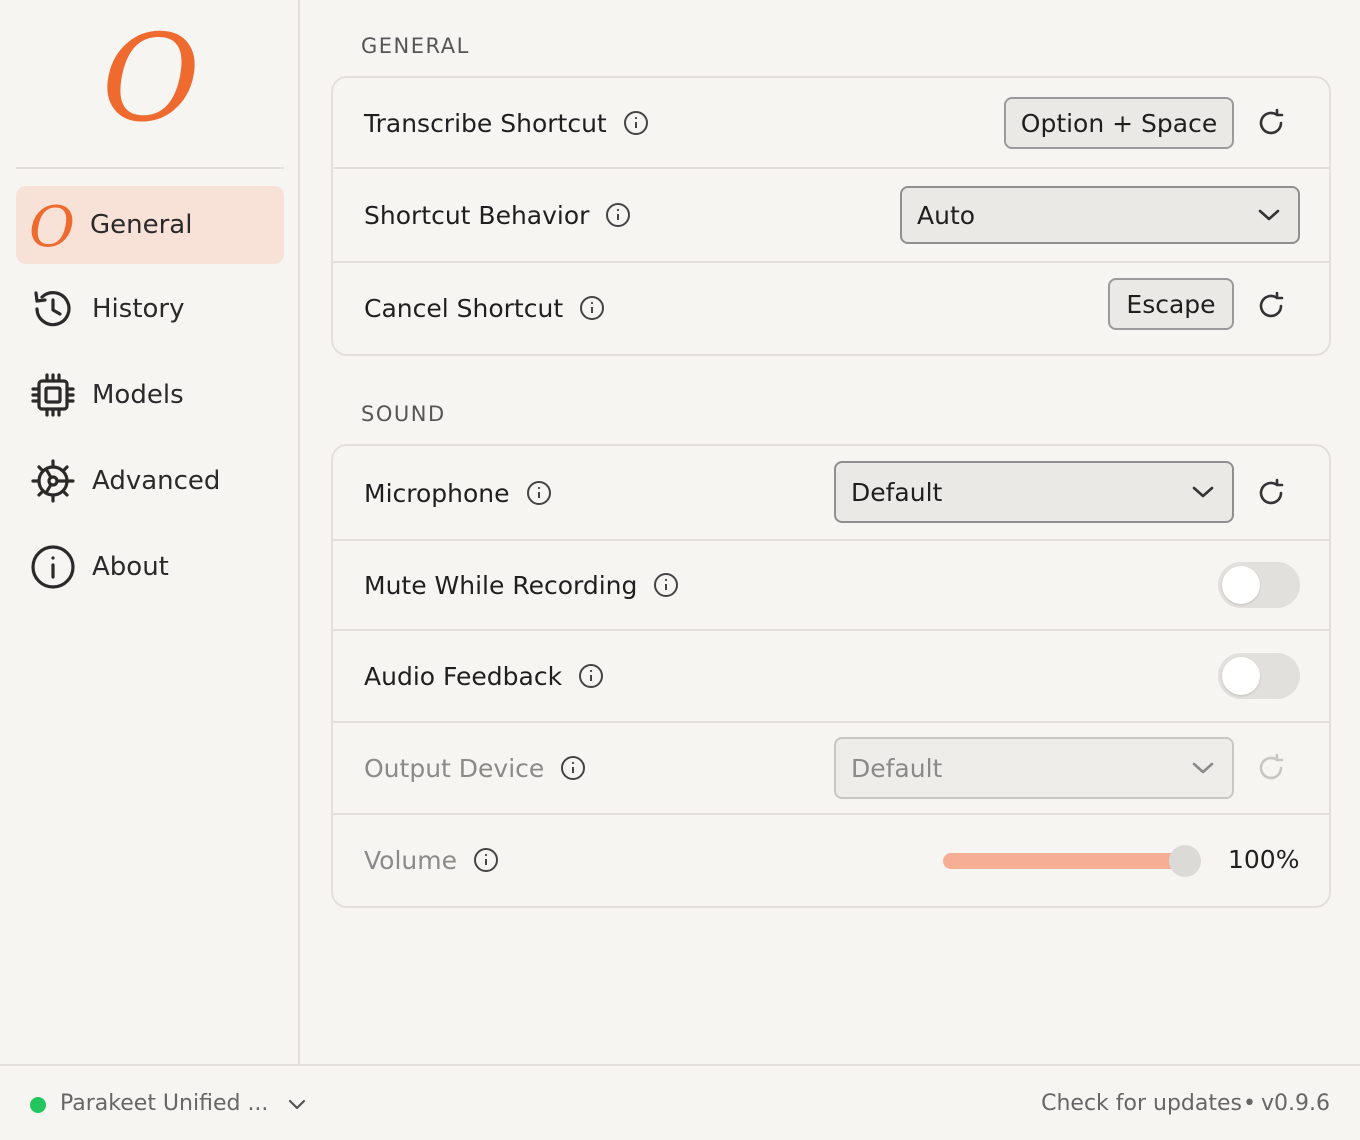 This screenshot has height=1140, width=1360. I want to click on mute-while-recording-toggle, so click(1259, 585).